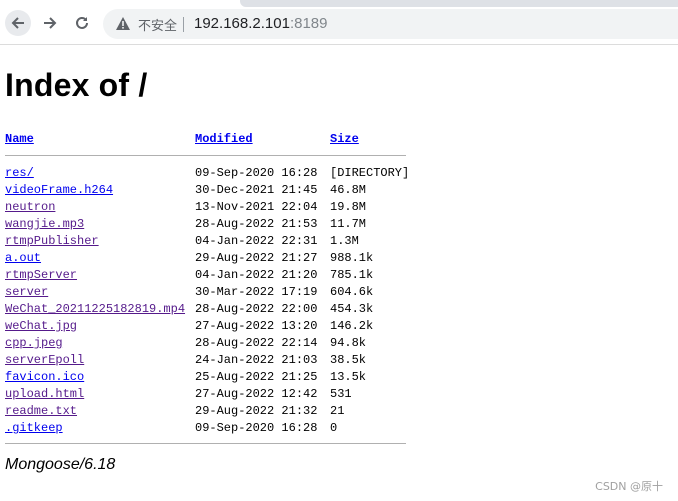  What do you see at coordinates (44, 394) in the screenshot?
I see `file-link: upload.html` at bounding box center [44, 394].